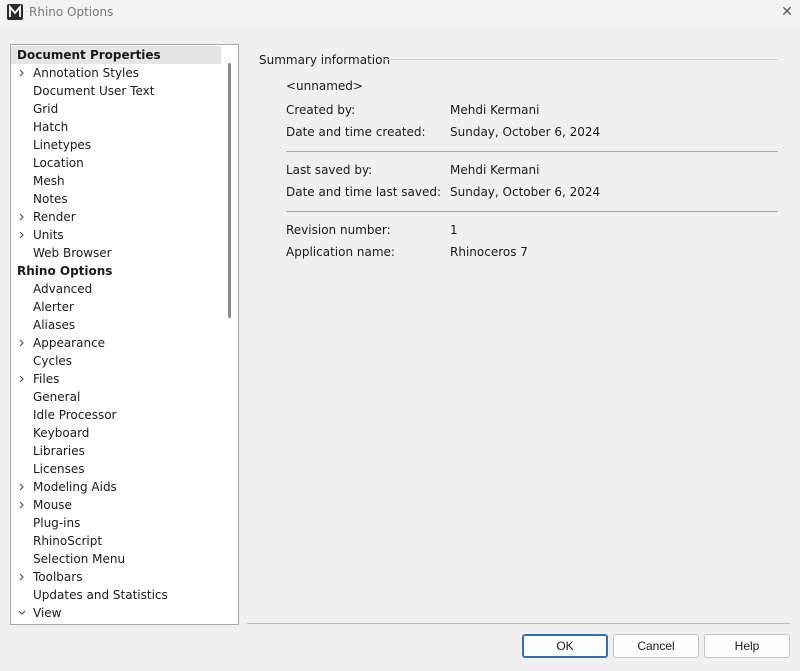  I want to click on tree-item-label: Plug-ins, so click(57, 523).